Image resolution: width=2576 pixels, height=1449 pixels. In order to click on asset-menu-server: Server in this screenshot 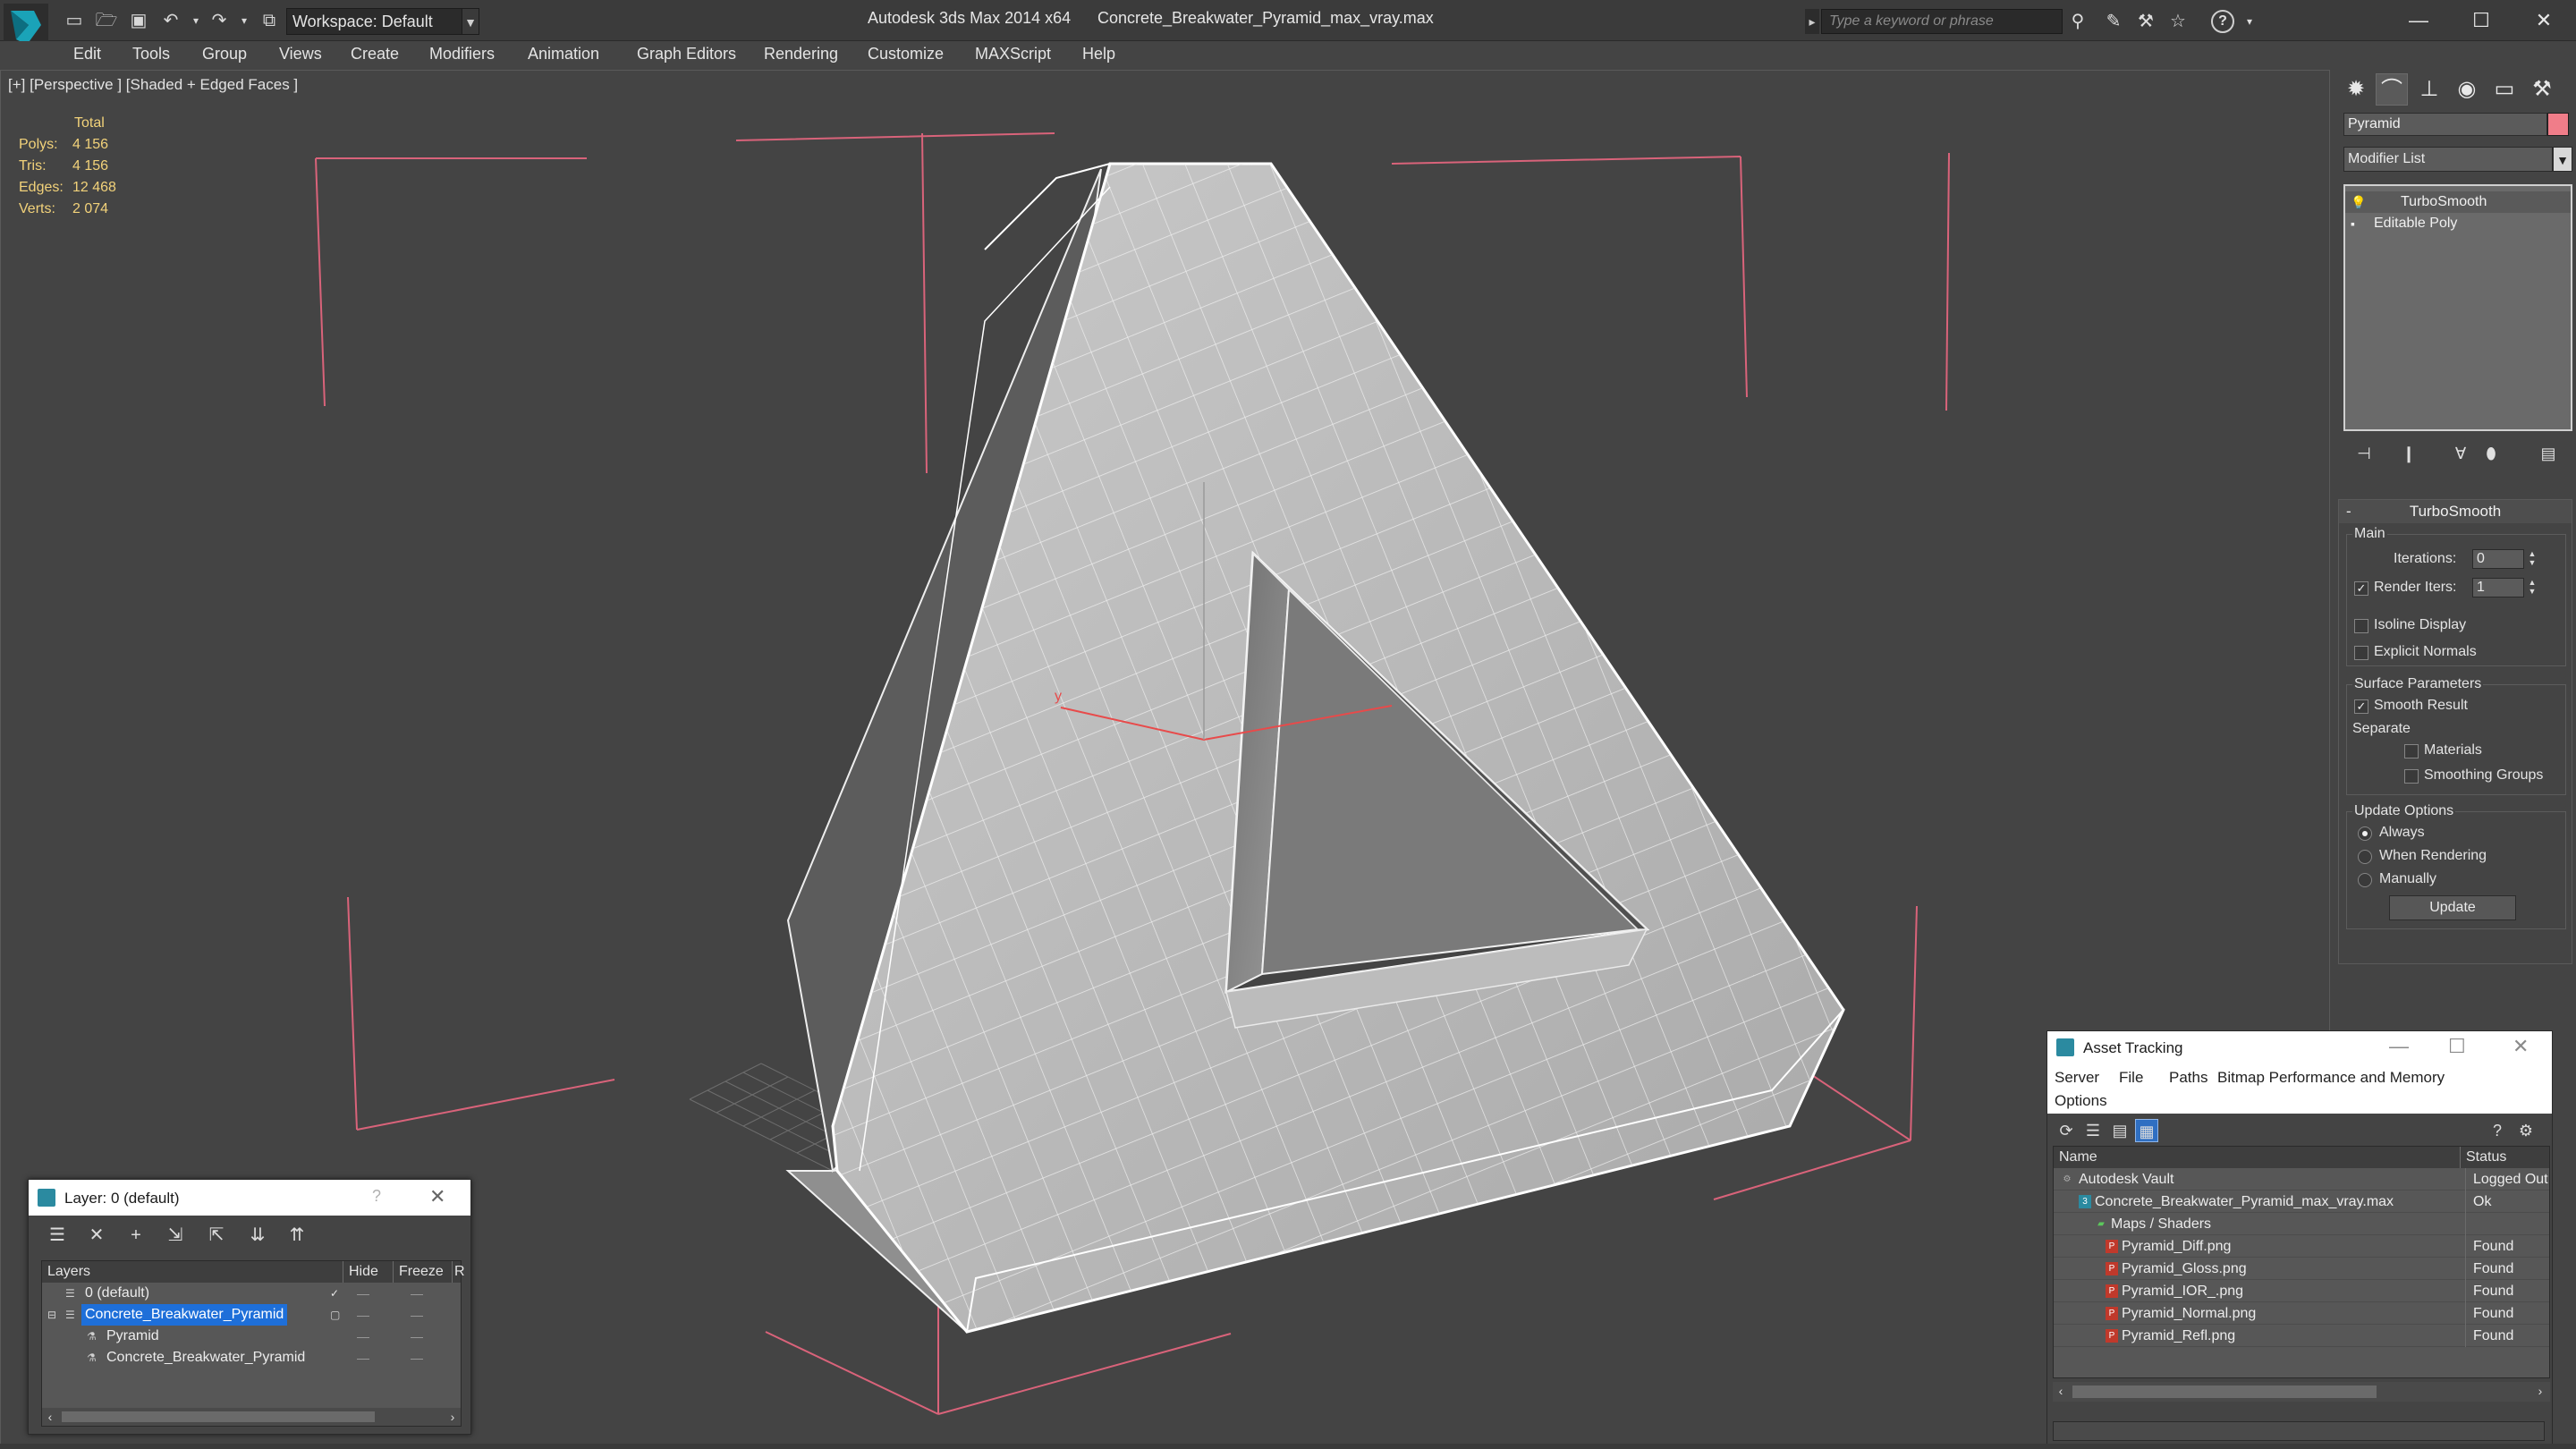, I will do `click(2077, 1078)`.